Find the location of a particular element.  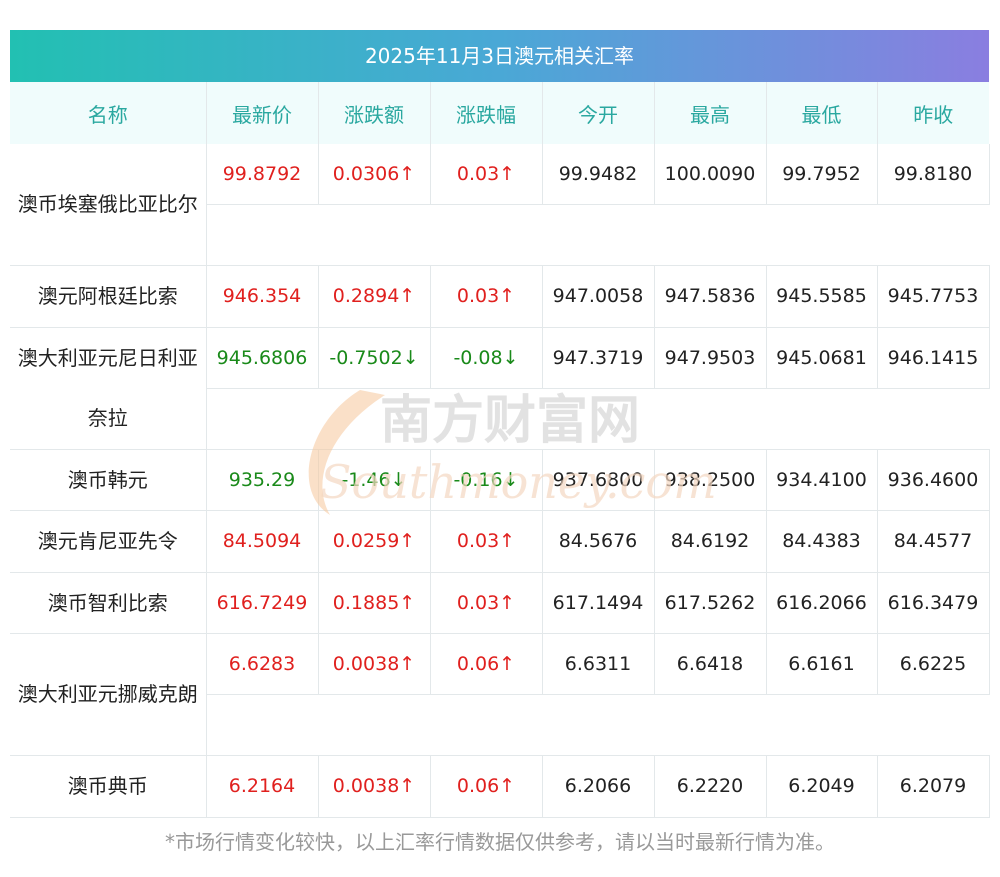

prev-close: 945.7753 is located at coordinates (933, 296).